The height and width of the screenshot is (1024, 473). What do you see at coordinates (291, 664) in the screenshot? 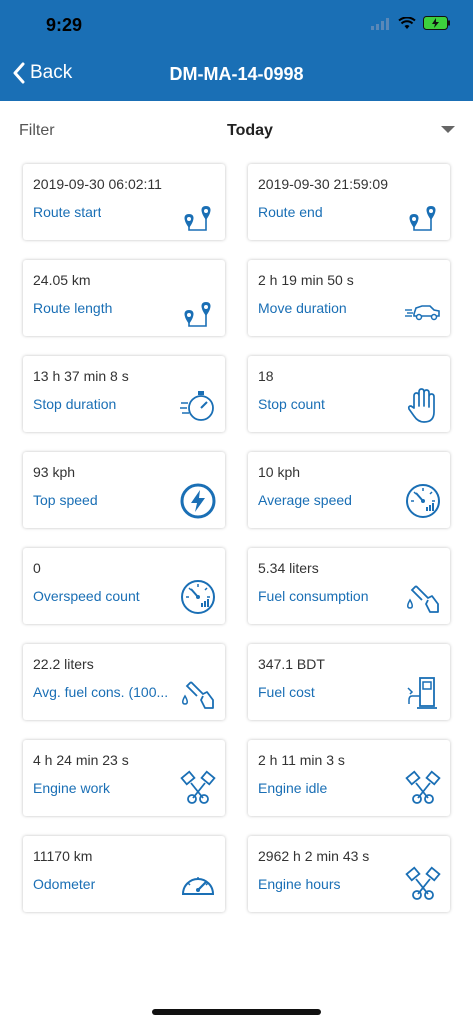
I see `stat-value: 347.1 BDT` at bounding box center [291, 664].